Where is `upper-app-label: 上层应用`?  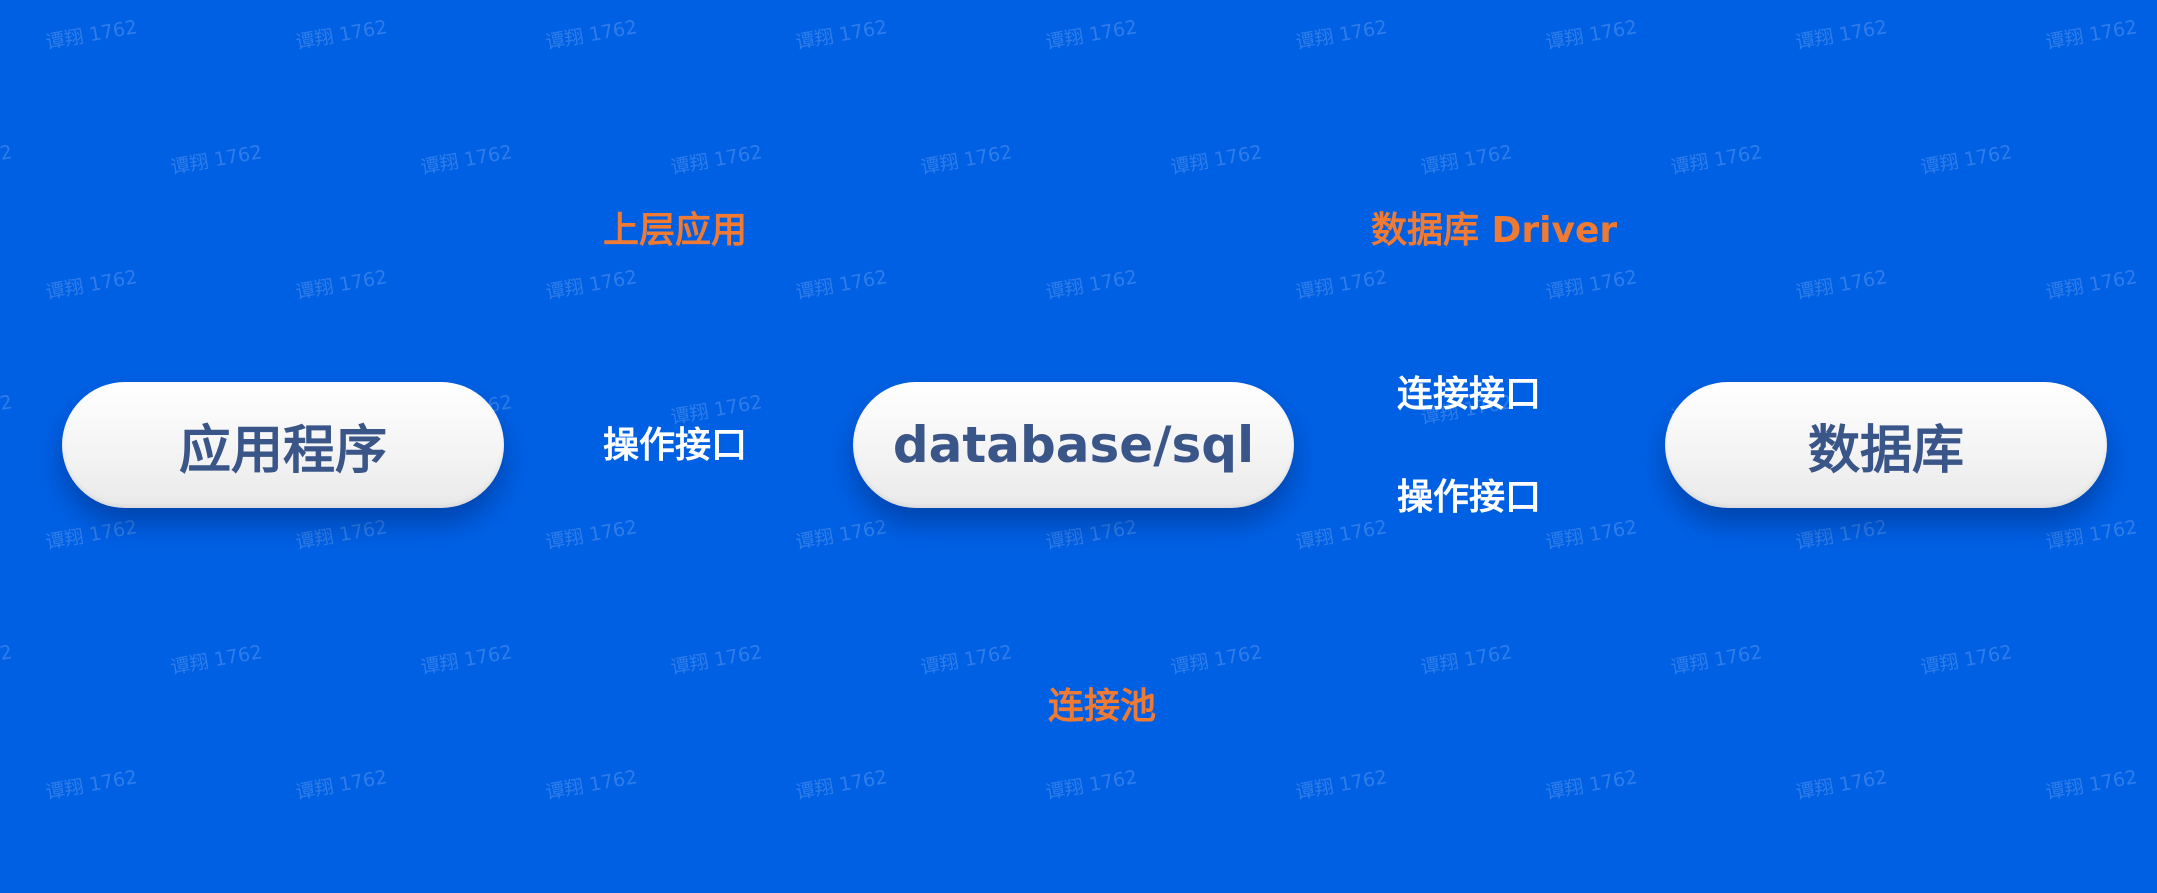
upper-app-label: 上层应用 is located at coordinates (675, 230).